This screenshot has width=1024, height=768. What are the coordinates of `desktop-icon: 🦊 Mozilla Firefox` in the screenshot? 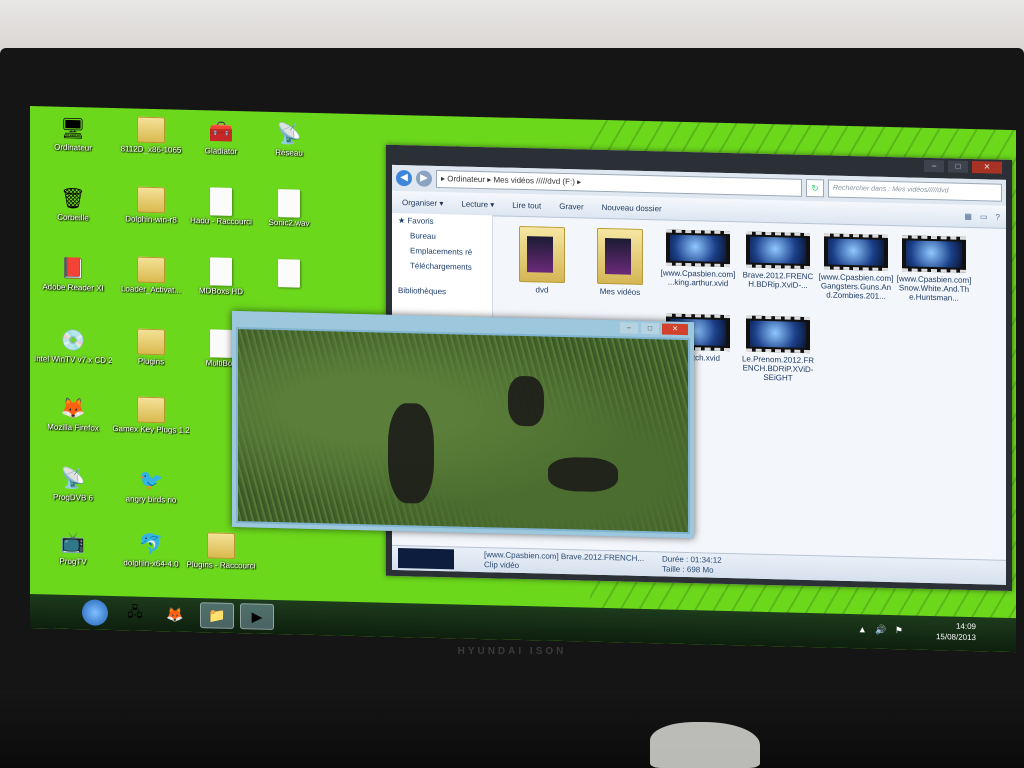 It's located at (73, 412).